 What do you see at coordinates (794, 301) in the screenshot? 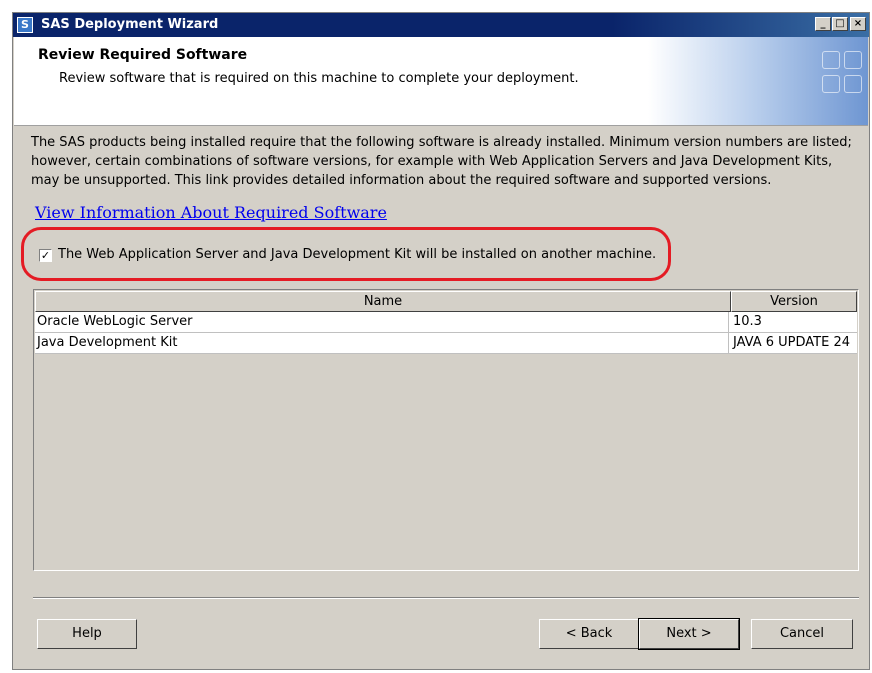
I see `column-header-version: Version` at bounding box center [794, 301].